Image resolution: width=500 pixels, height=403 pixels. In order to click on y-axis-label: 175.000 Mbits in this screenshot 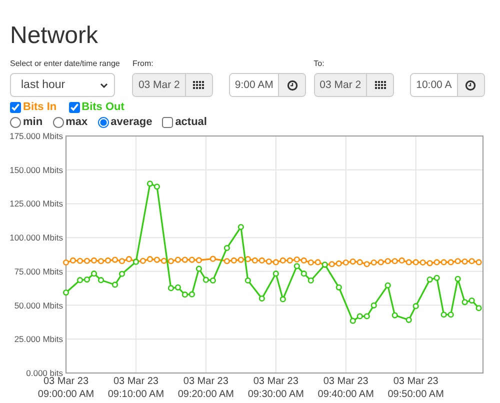, I will do `click(36, 136)`.